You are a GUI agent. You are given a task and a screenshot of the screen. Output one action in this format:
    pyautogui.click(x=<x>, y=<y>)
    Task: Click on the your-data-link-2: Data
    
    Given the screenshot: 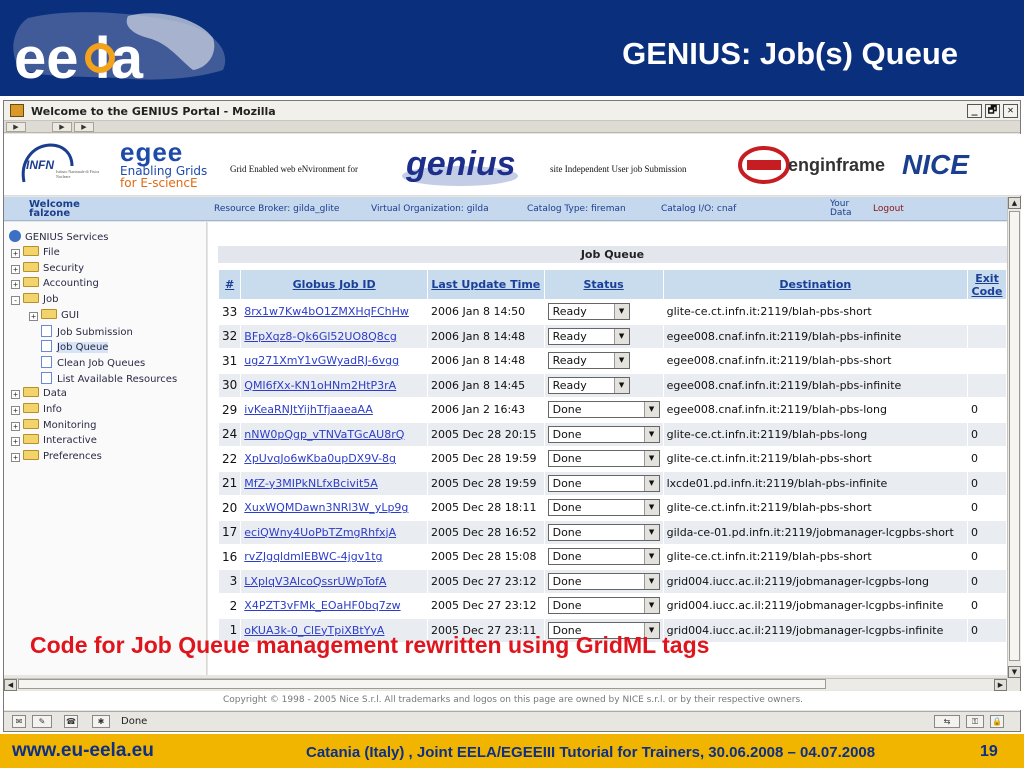 What is the action you would take?
    pyautogui.click(x=841, y=213)
    